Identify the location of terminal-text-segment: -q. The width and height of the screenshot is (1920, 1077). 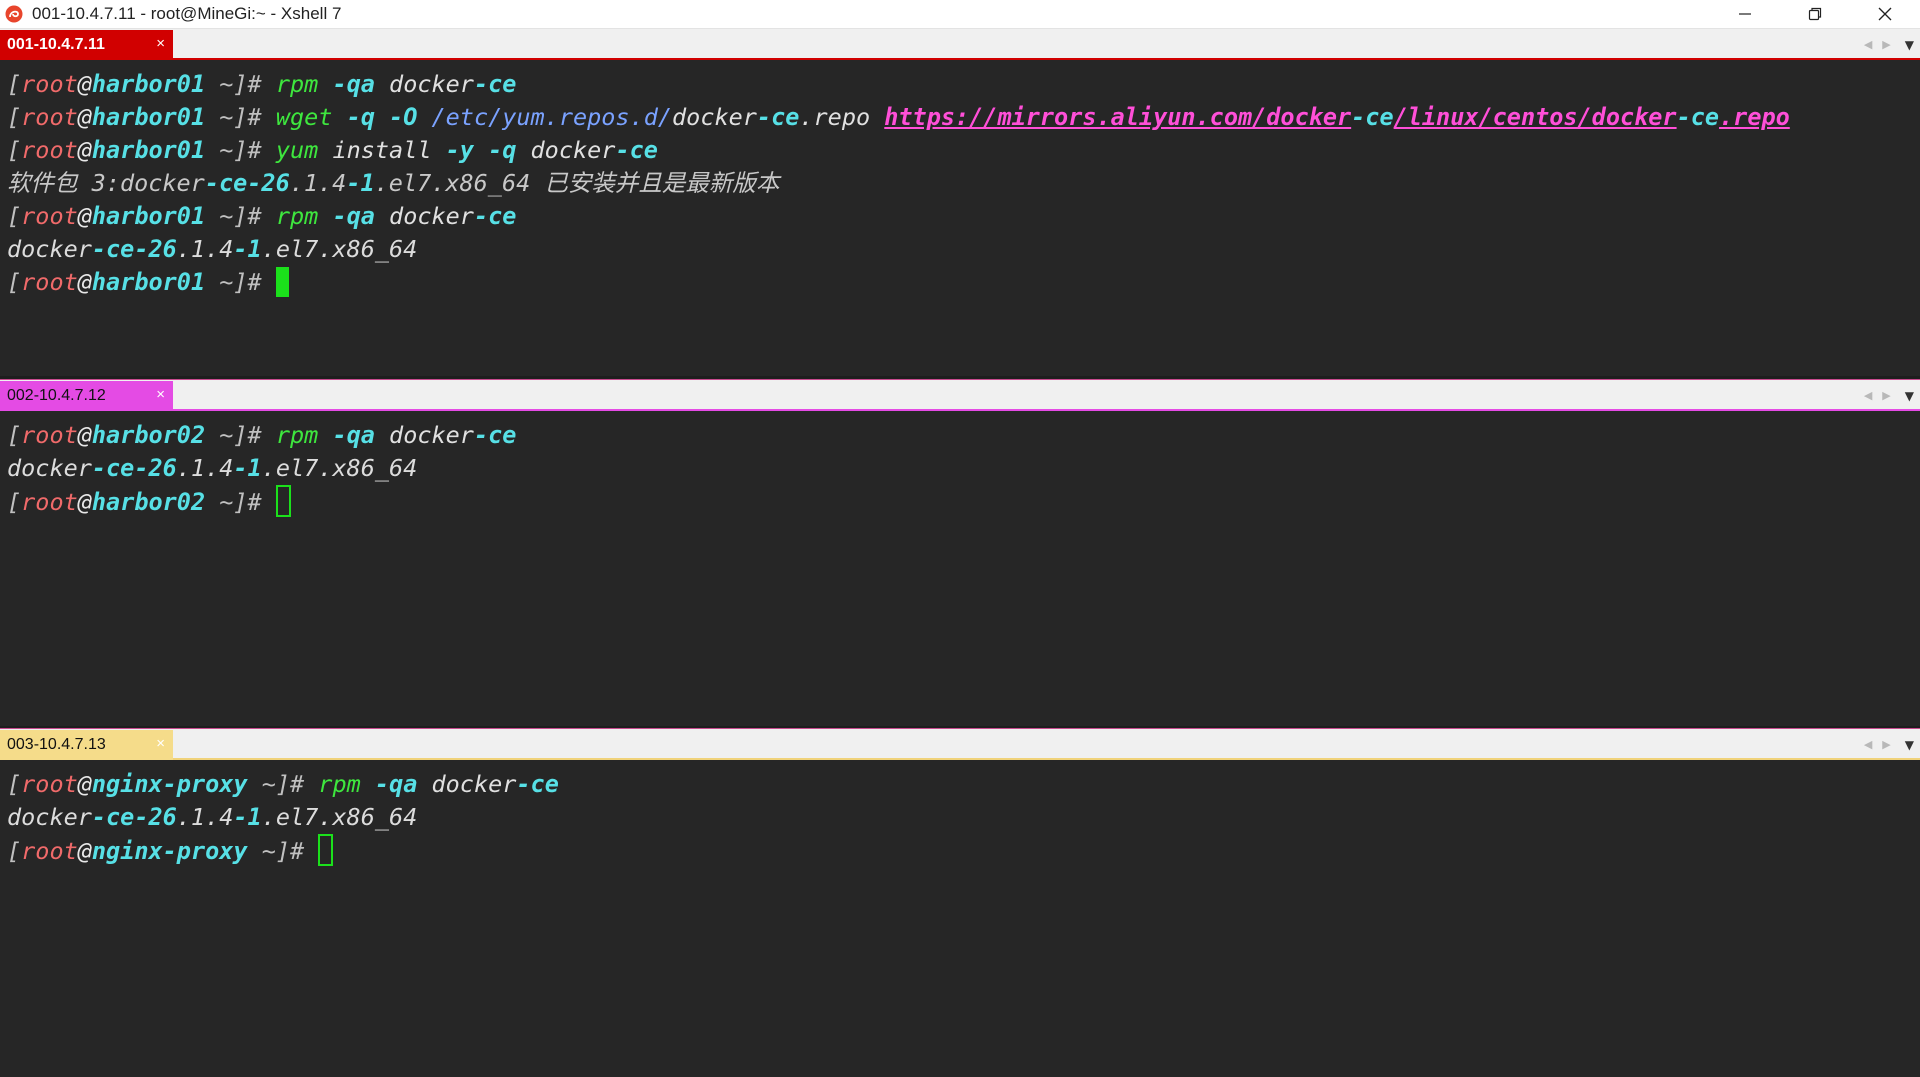
(360, 117).